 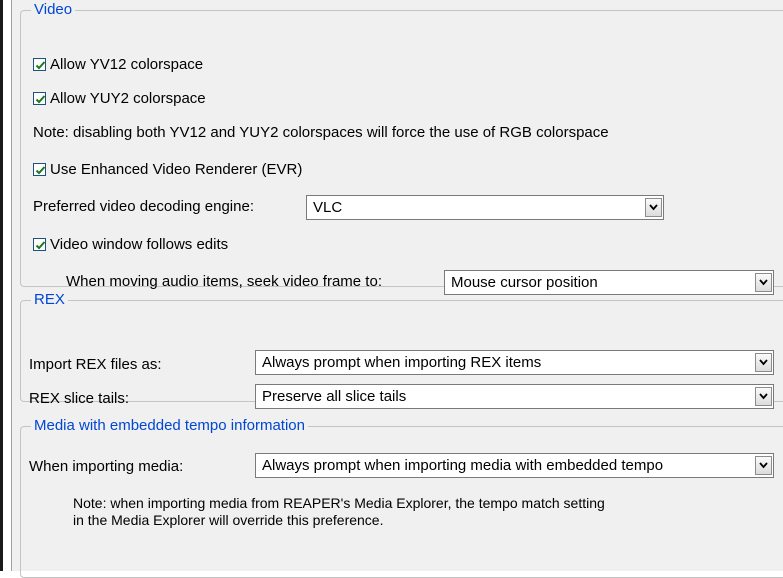 What do you see at coordinates (334, 396) in the screenshot?
I see `rex-slice-tails-value: Preserve all slice tails` at bounding box center [334, 396].